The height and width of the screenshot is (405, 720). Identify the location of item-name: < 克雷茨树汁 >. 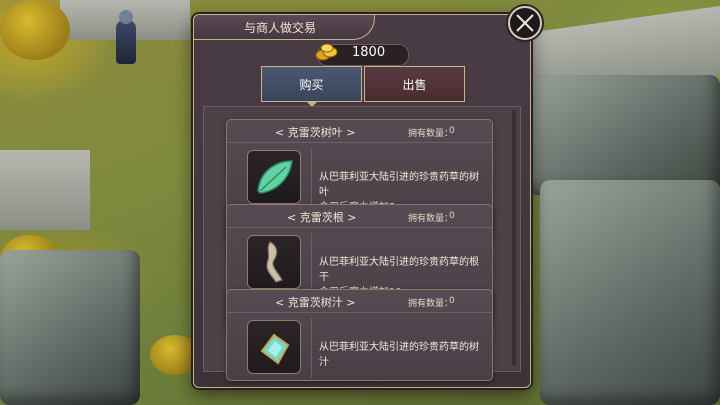
(315, 302).